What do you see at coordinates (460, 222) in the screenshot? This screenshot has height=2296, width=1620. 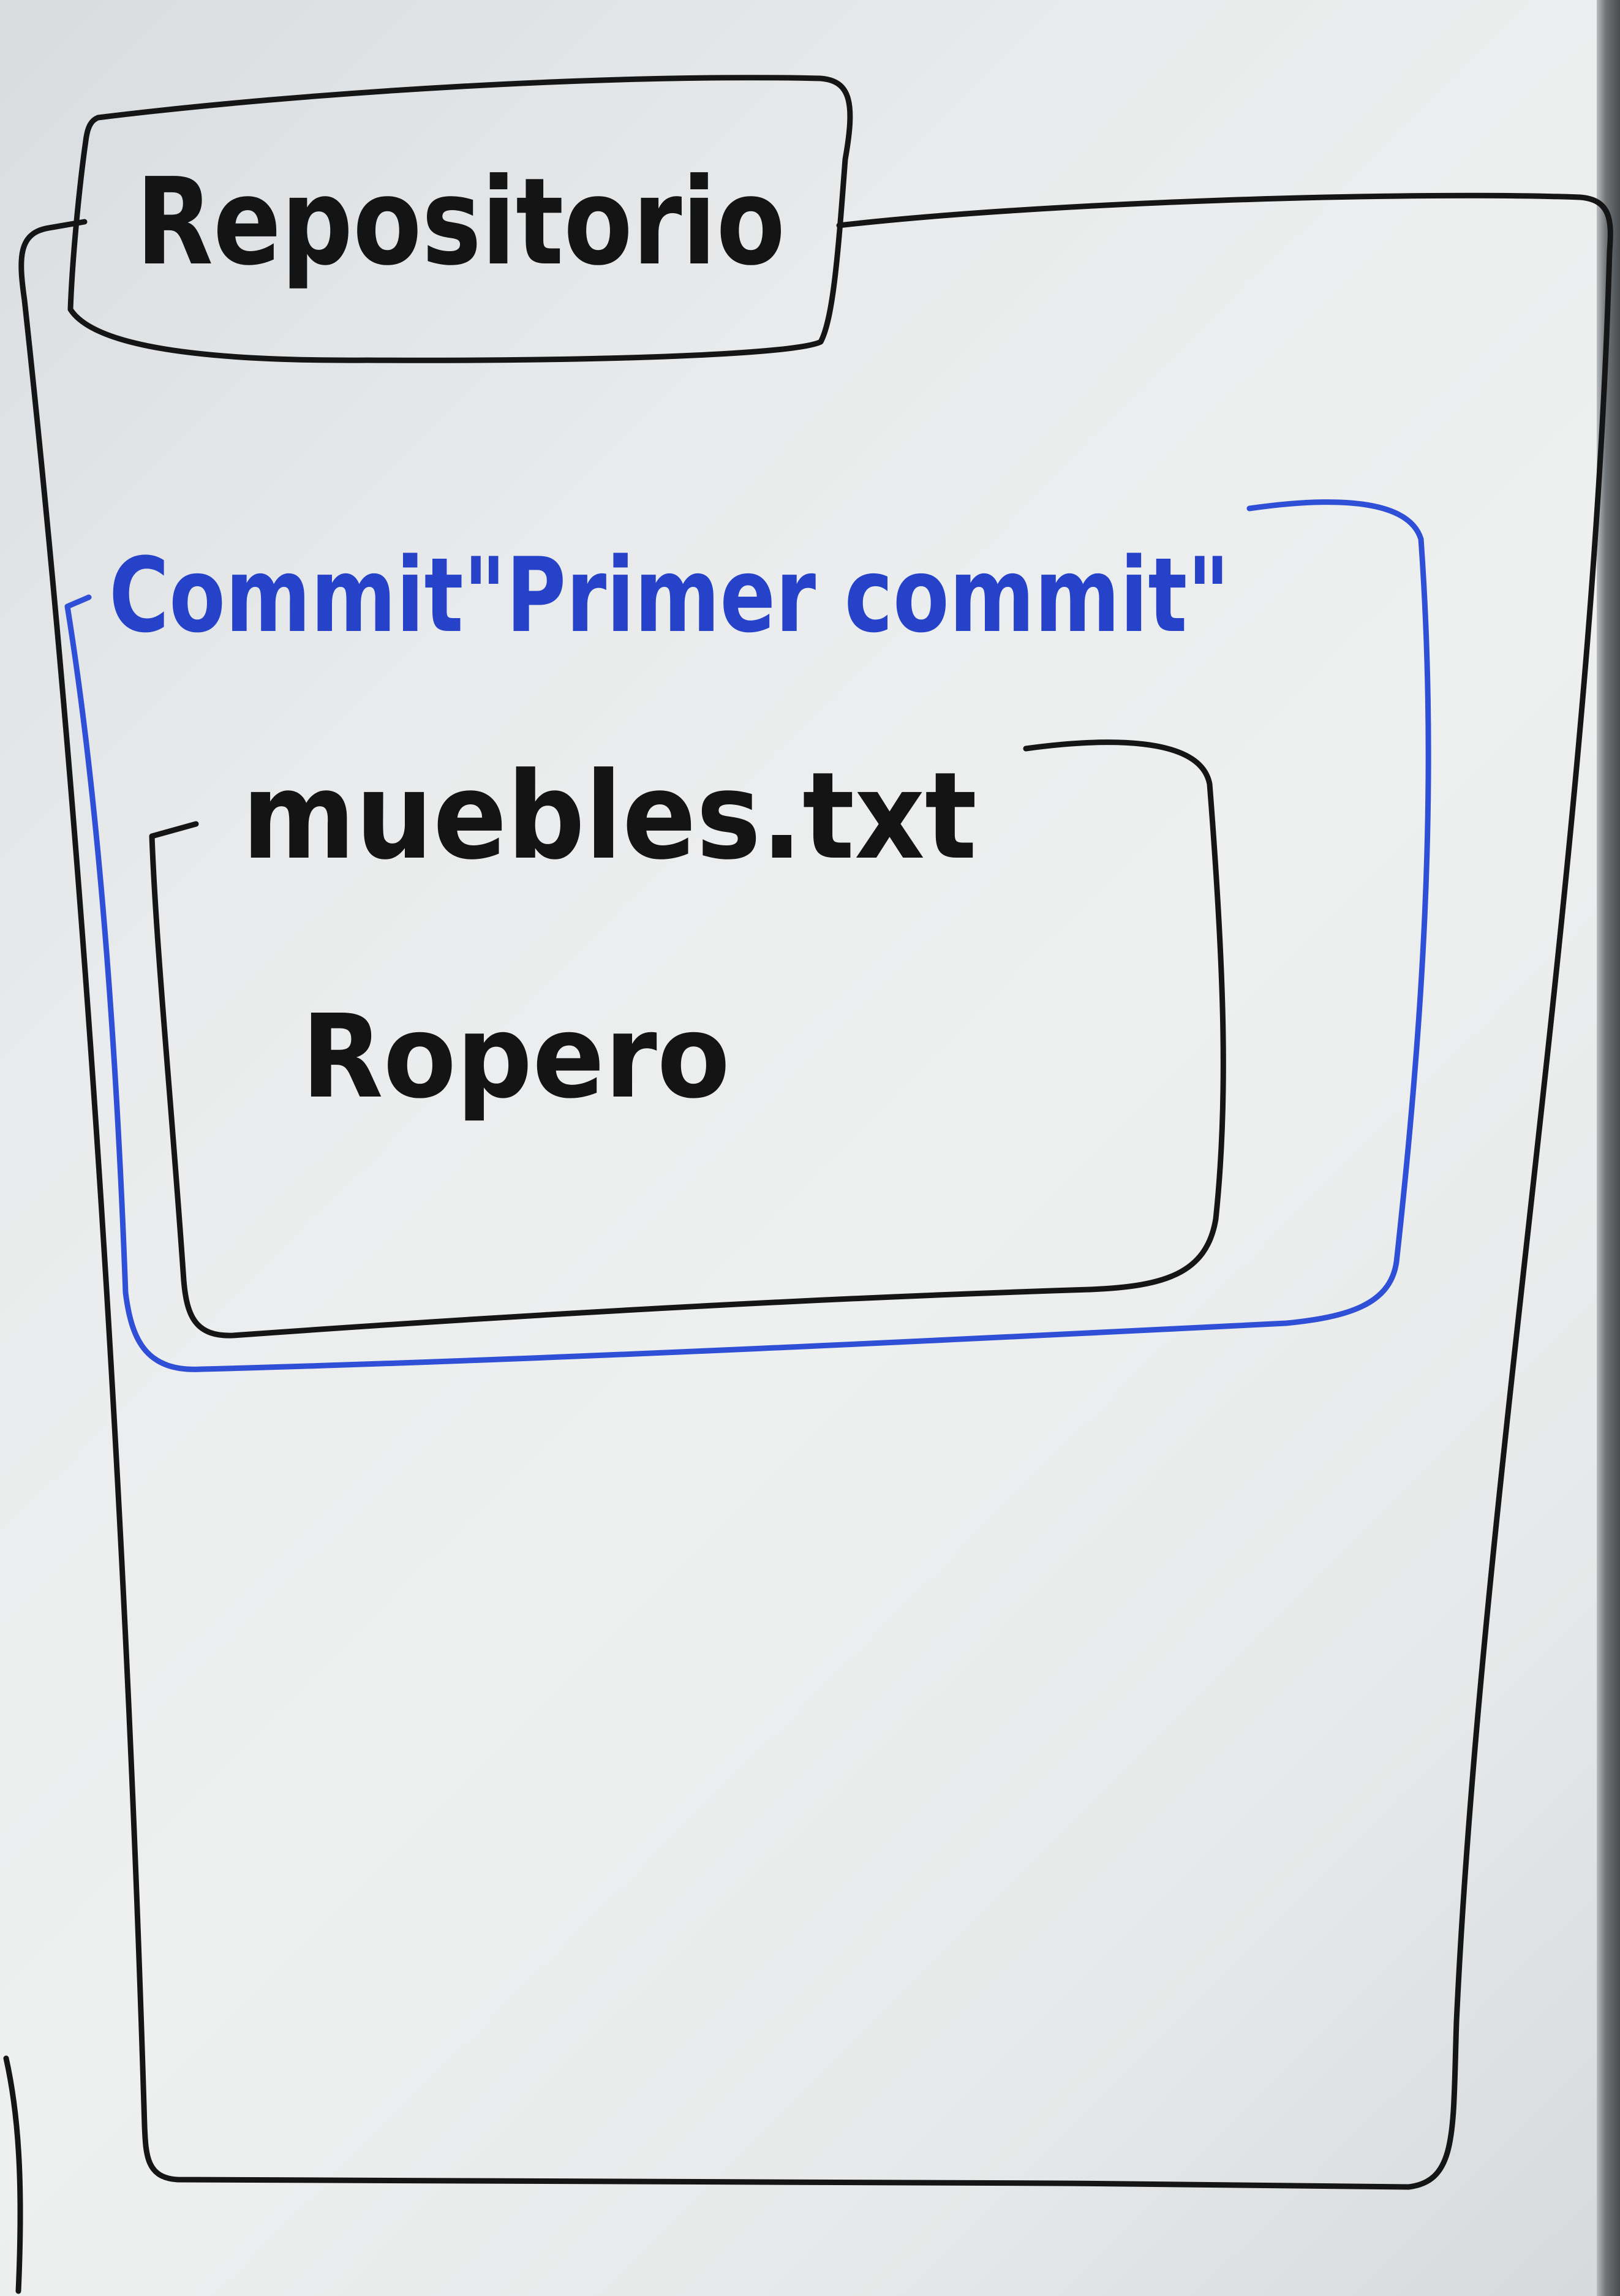 I see `repository-label: Repositorio` at bounding box center [460, 222].